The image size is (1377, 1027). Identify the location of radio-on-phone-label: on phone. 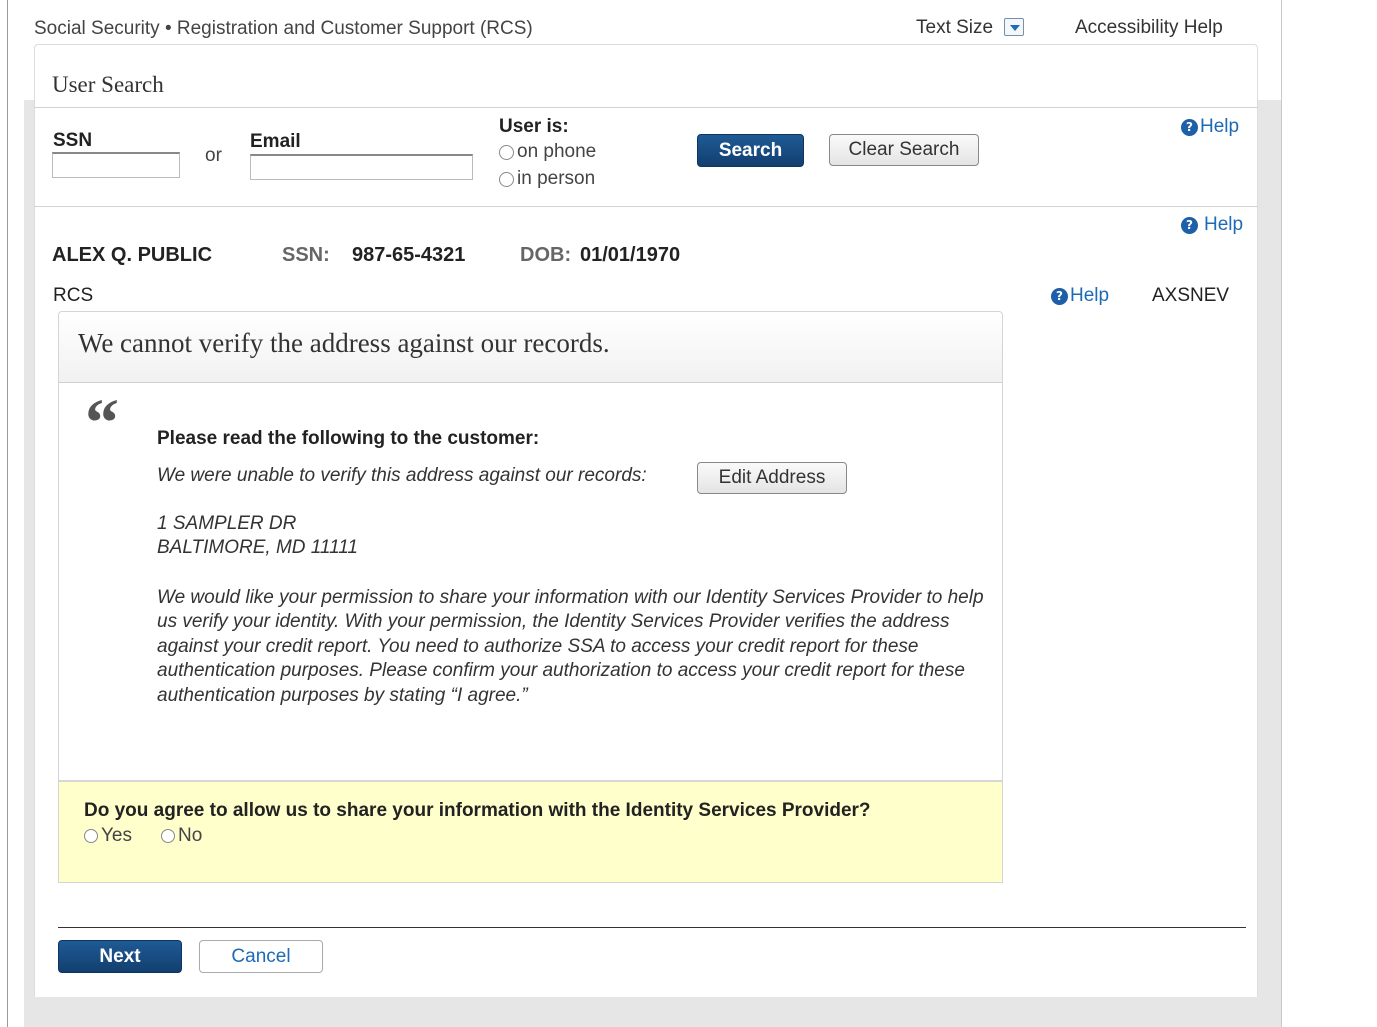
(557, 151).